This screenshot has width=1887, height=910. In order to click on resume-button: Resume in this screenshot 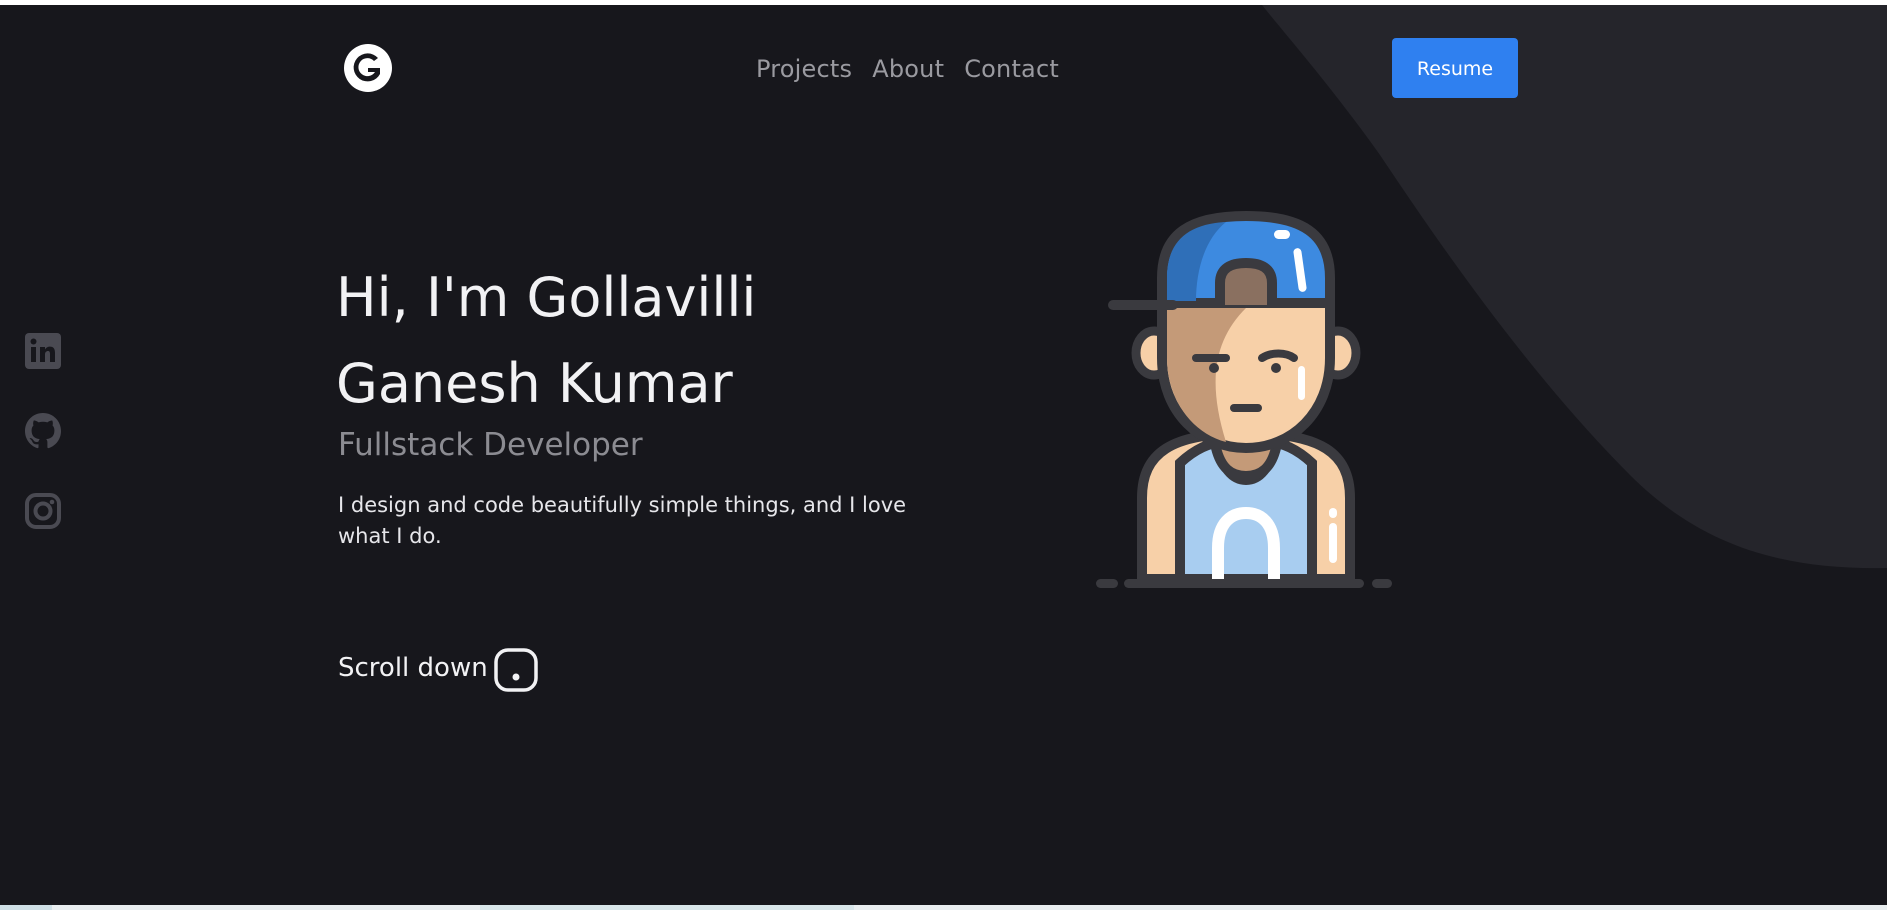, I will do `click(1455, 68)`.